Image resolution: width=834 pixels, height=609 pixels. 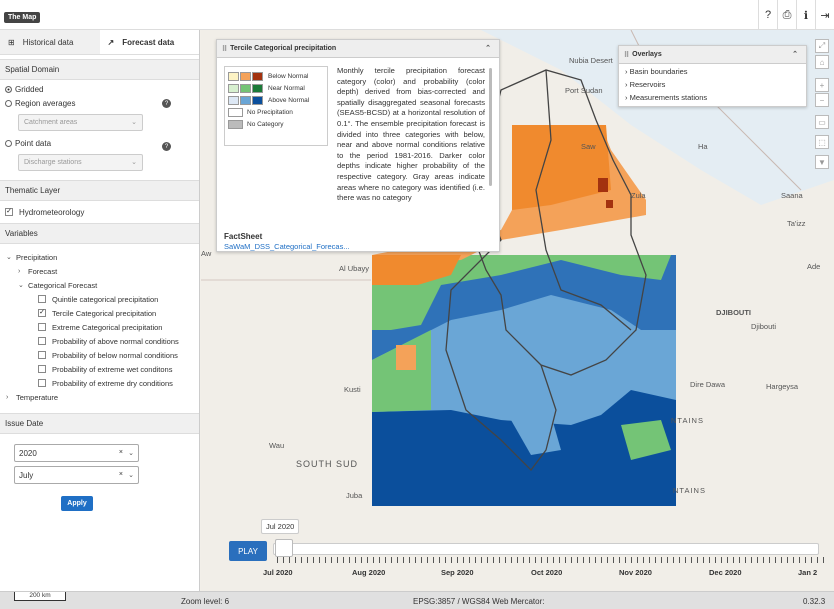 What do you see at coordinates (248, 551) in the screenshot?
I see `play-button: PLAY` at bounding box center [248, 551].